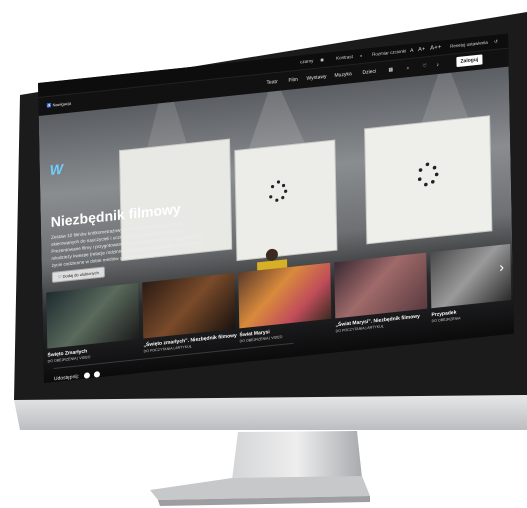 The width and height of the screenshot is (527, 508). I want to click on reset-settings-label: Resetuj ustawienia, so click(469, 44).